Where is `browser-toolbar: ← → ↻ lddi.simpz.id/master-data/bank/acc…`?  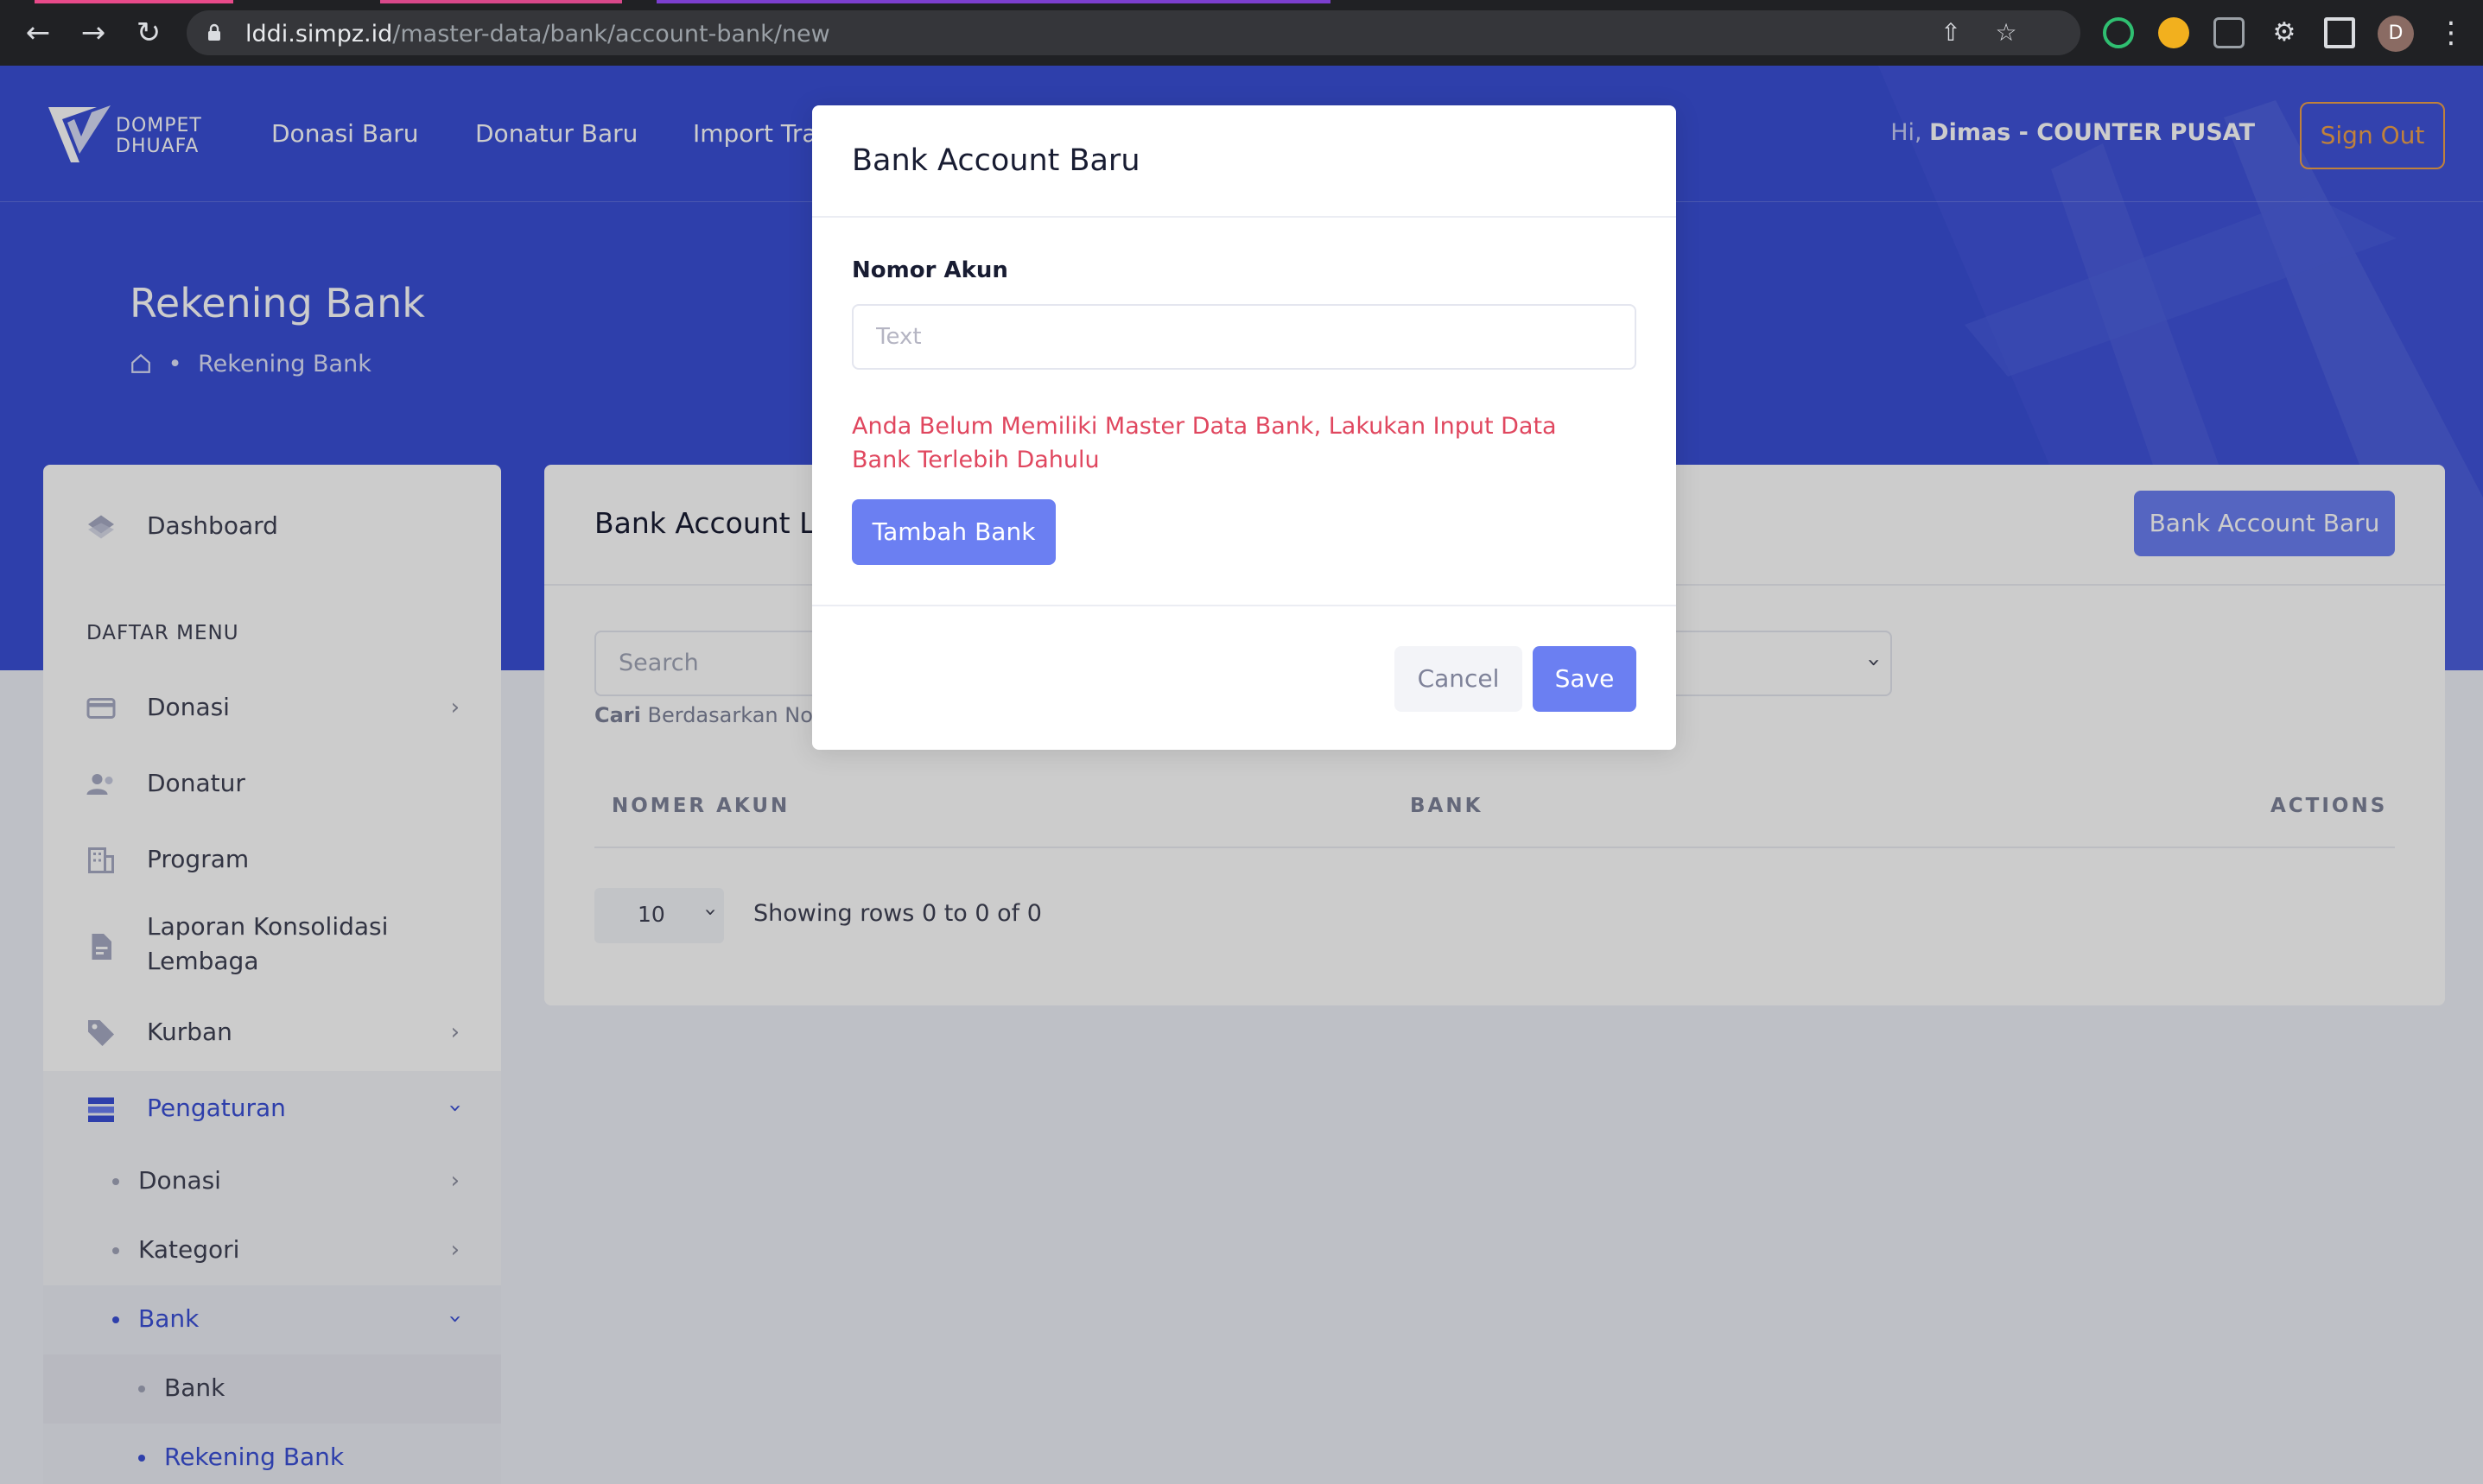 browser-toolbar: ← → ↻ lddi.simpz.id/master-data/bank/acc… is located at coordinates (1242, 33).